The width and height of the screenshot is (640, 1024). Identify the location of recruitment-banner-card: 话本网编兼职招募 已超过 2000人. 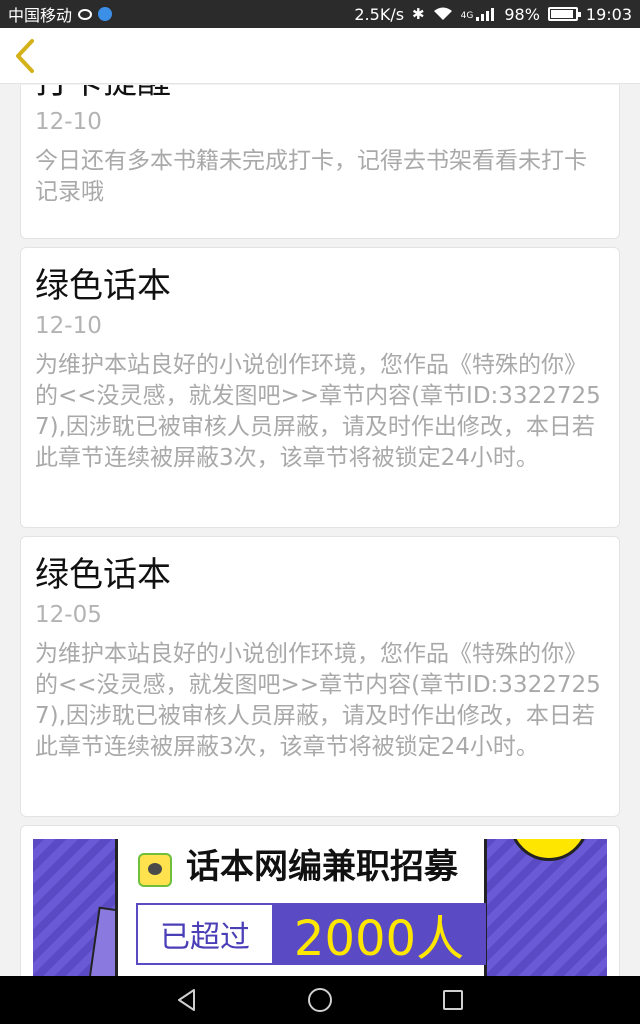
(320, 900).